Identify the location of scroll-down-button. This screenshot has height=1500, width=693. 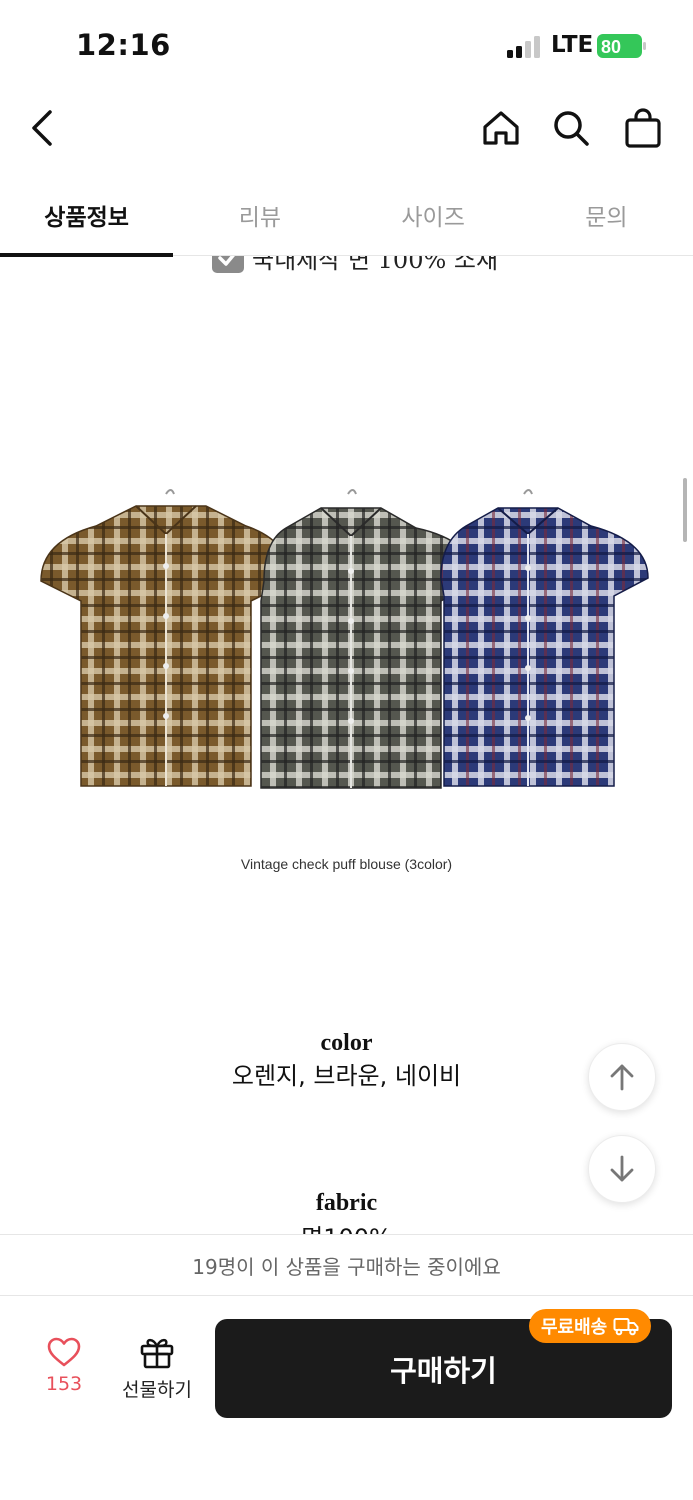
(622, 1169).